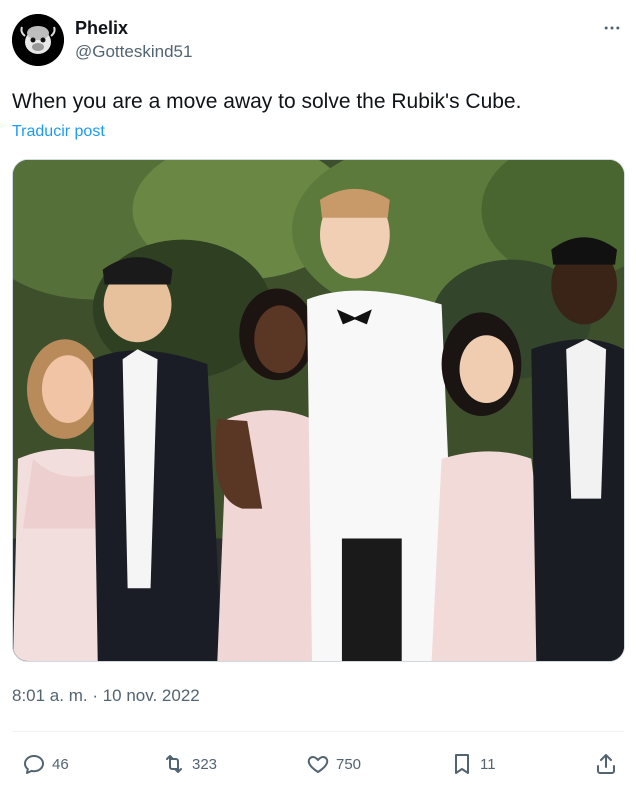  What do you see at coordinates (174, 764) in the screenshot?
I see `retweet-icon` at bounding box center [174, 764].